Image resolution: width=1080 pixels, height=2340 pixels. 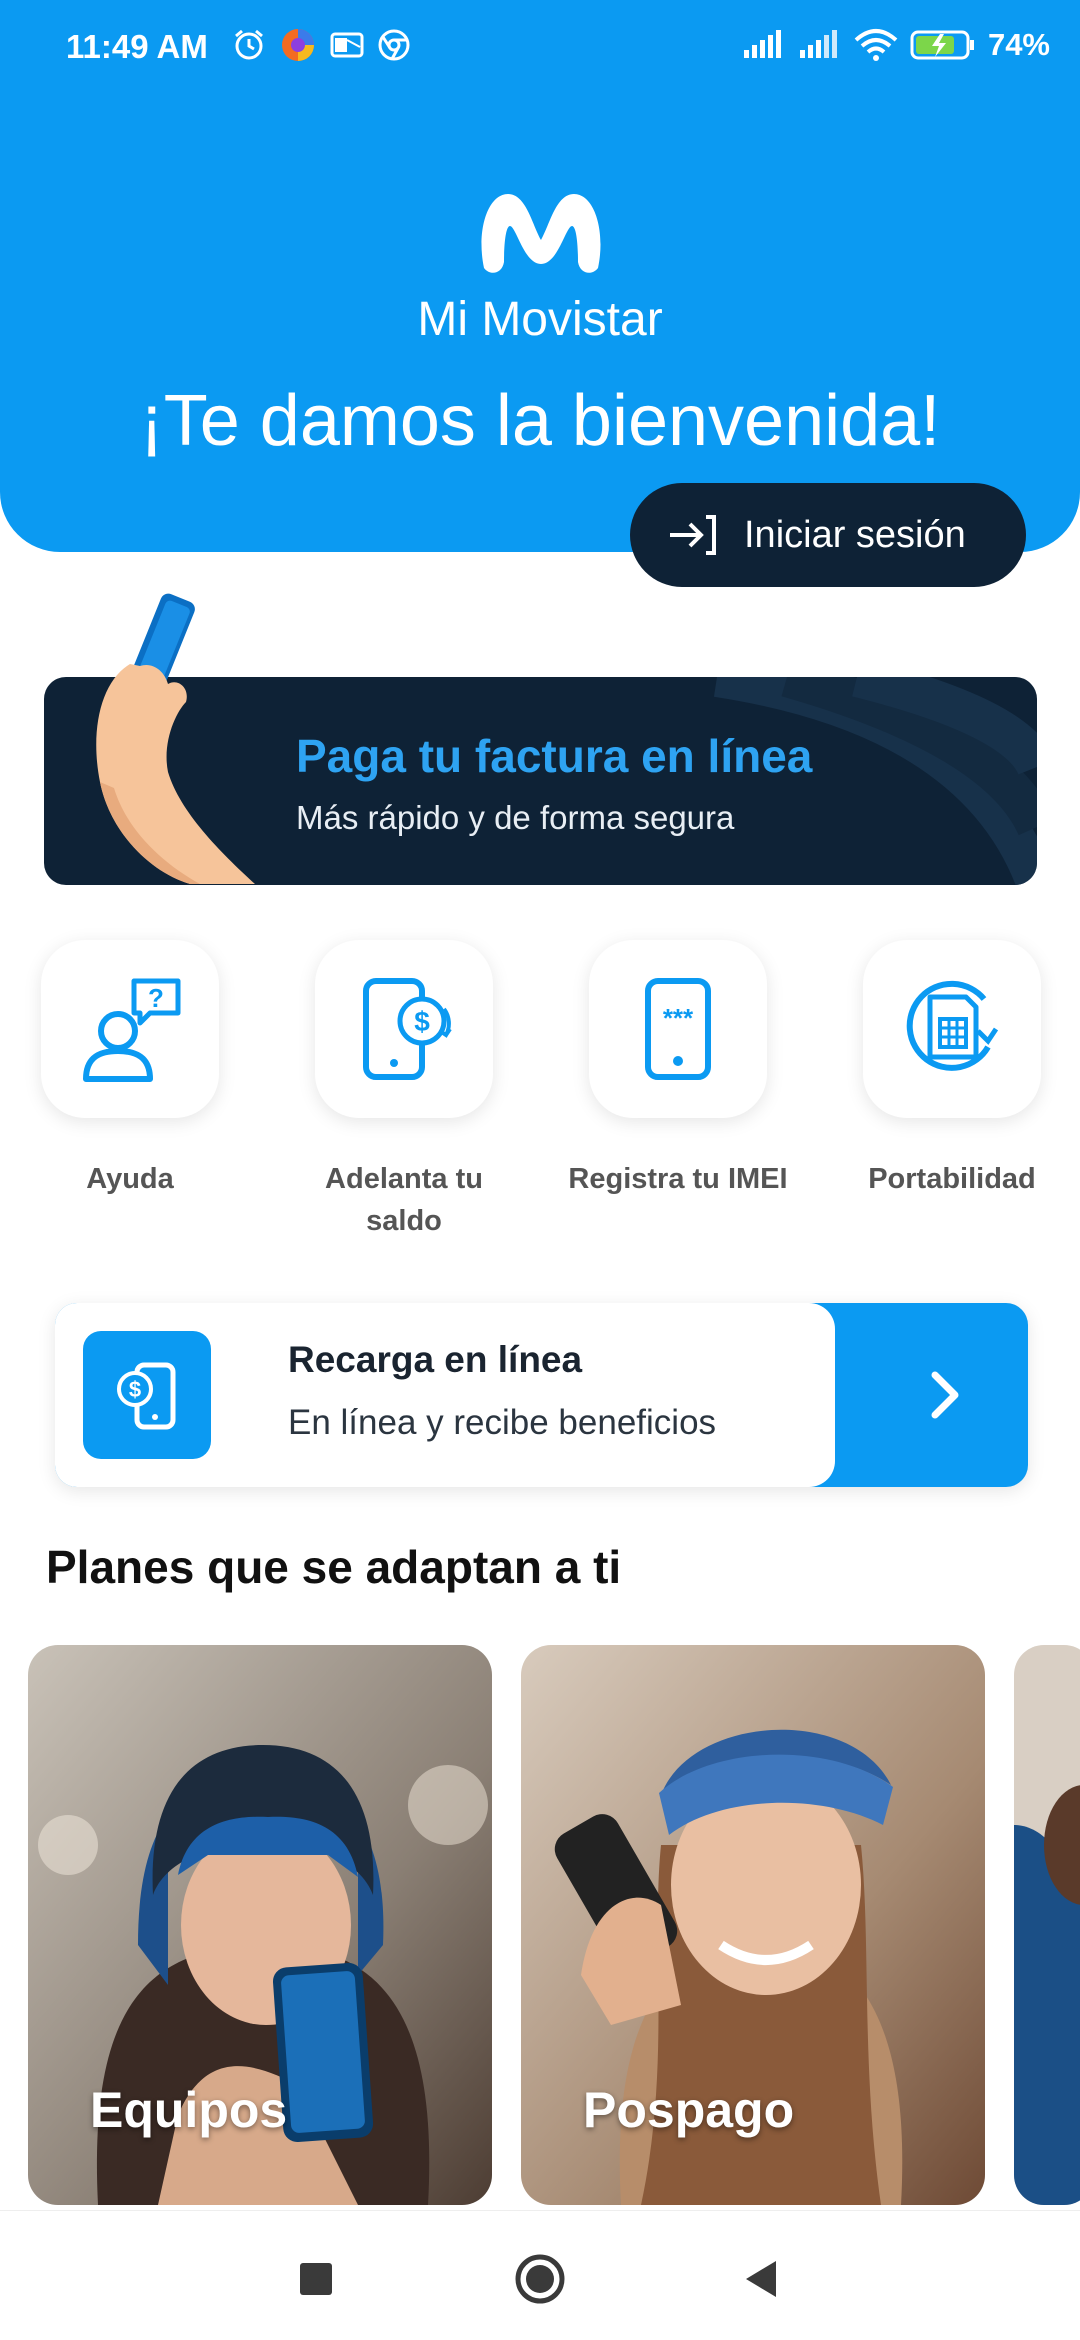 What do you see at coordinates (298, 45) in the screenshot?
I see `browser-icon` at bounding box center [298, 45].